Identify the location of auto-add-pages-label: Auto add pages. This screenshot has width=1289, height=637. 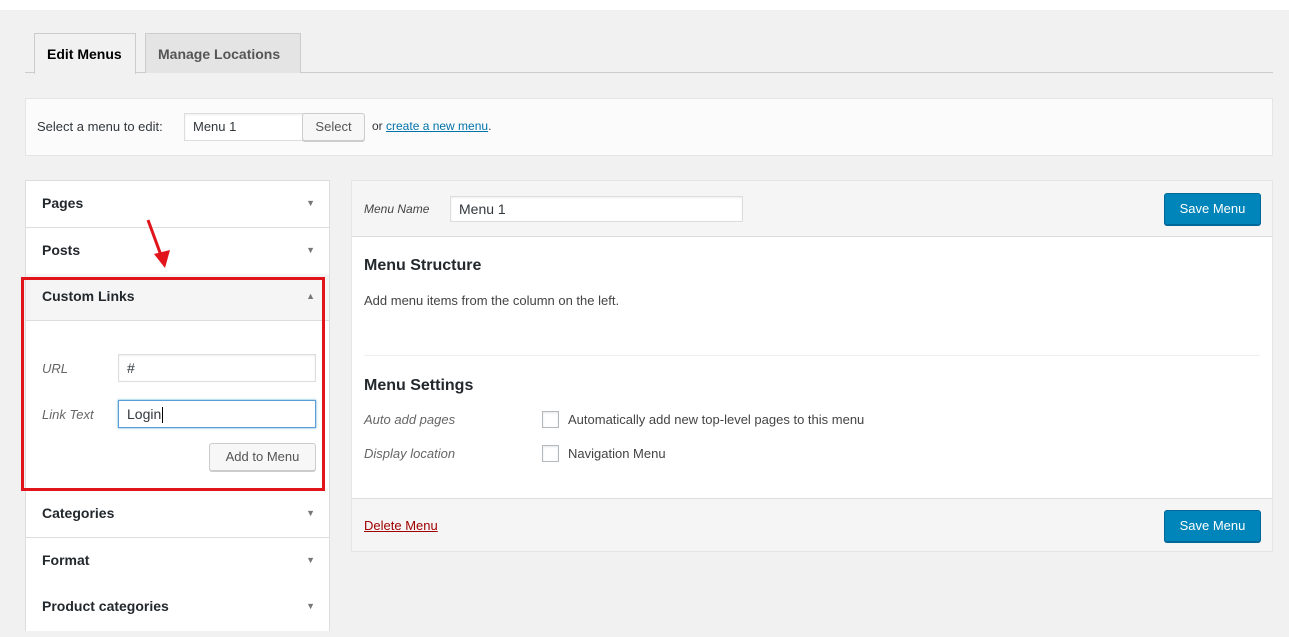
(410, 419).